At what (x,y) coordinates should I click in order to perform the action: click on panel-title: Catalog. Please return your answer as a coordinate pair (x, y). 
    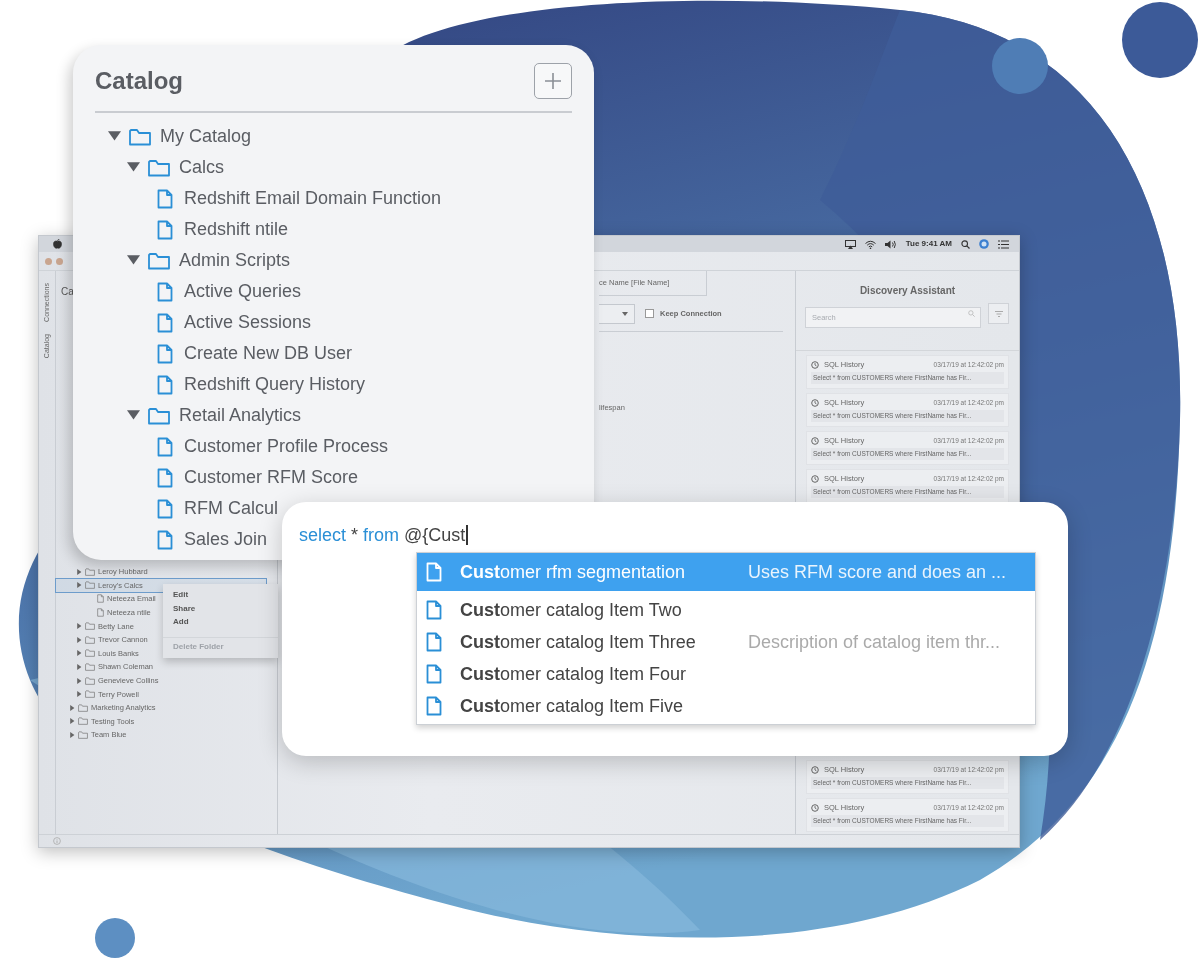
    Looking at the image, I should click on (139, 81).